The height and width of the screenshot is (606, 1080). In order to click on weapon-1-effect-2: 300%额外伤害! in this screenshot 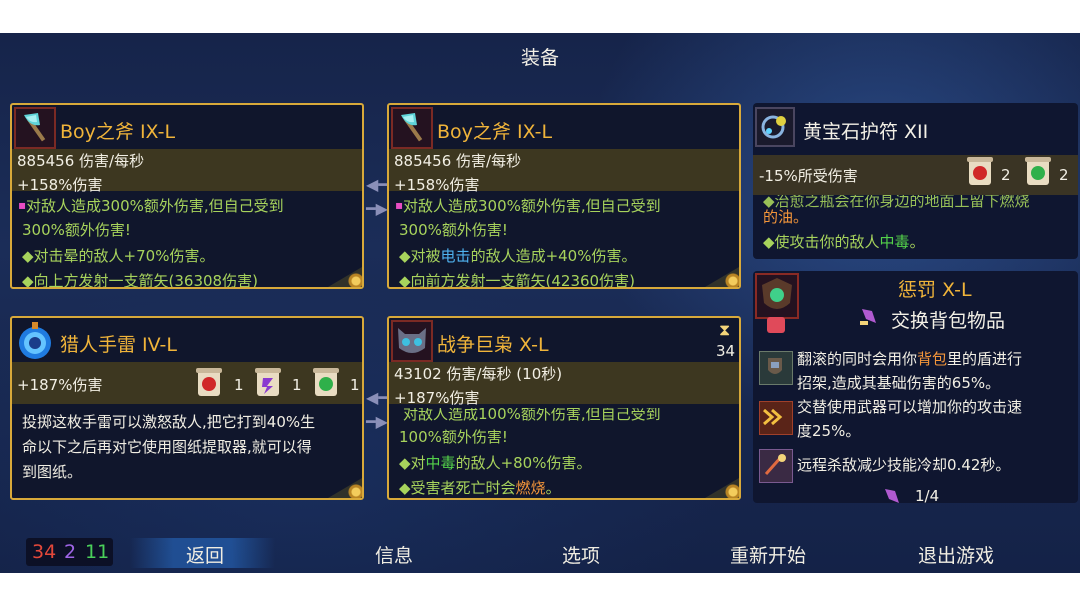, I will do `click(76, 230)`.